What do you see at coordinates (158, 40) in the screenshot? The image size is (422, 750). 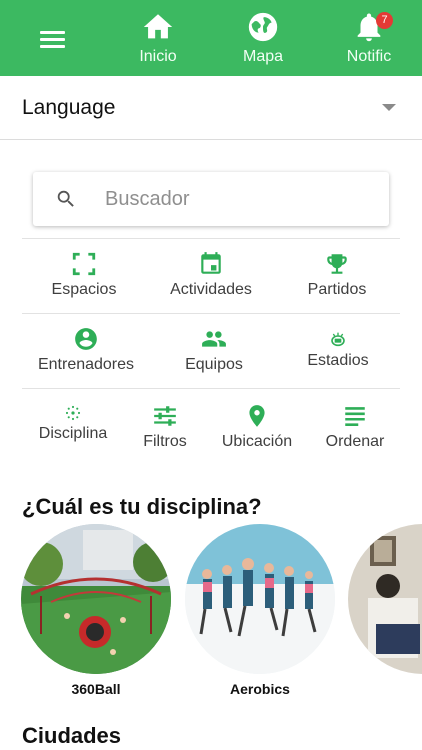 I see `nav-inicio: Inicio` at bounding box center [158, 40].